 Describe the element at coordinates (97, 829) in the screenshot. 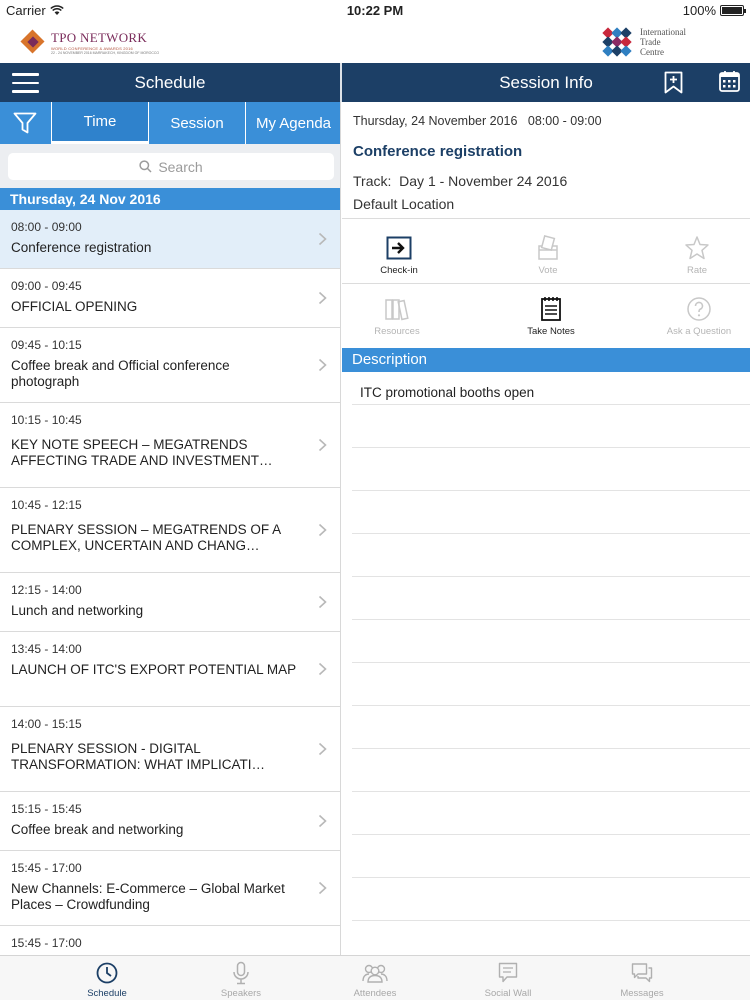

I see `session-title: Coffee break and networking` at that location.